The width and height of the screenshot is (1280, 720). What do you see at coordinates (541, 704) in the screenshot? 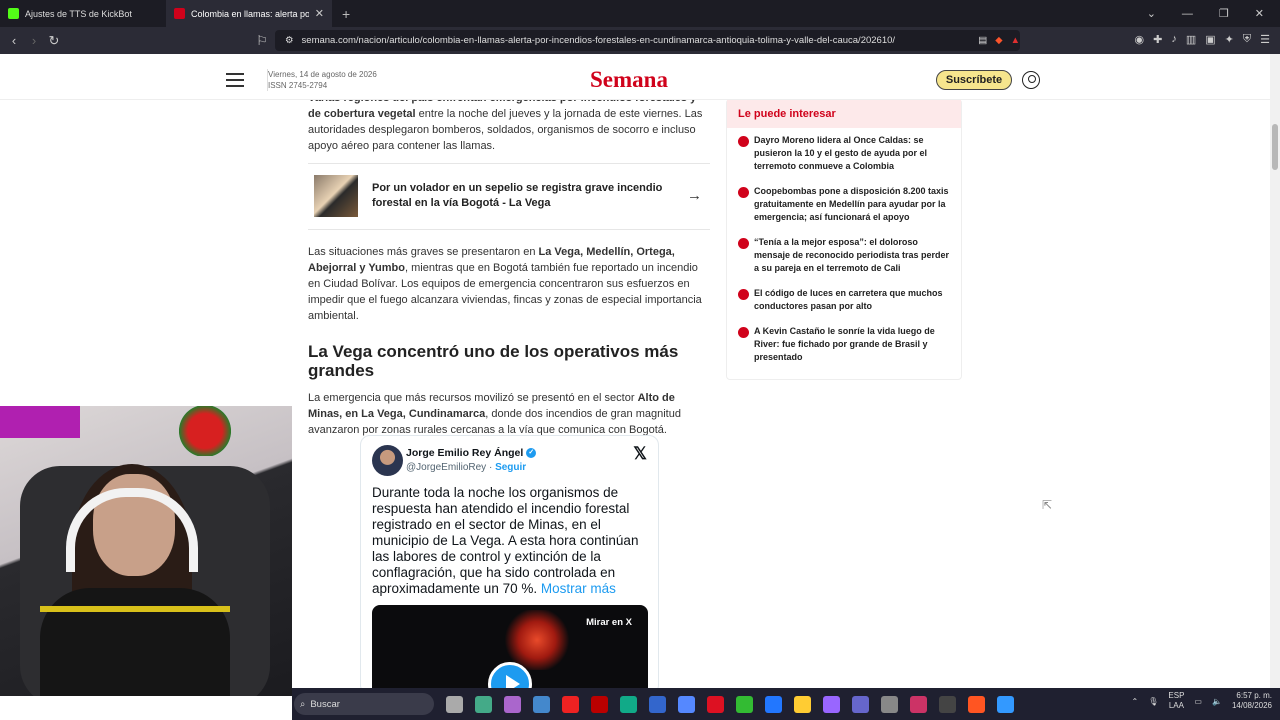
I see `store-icon` at bounding box center [541, 704].